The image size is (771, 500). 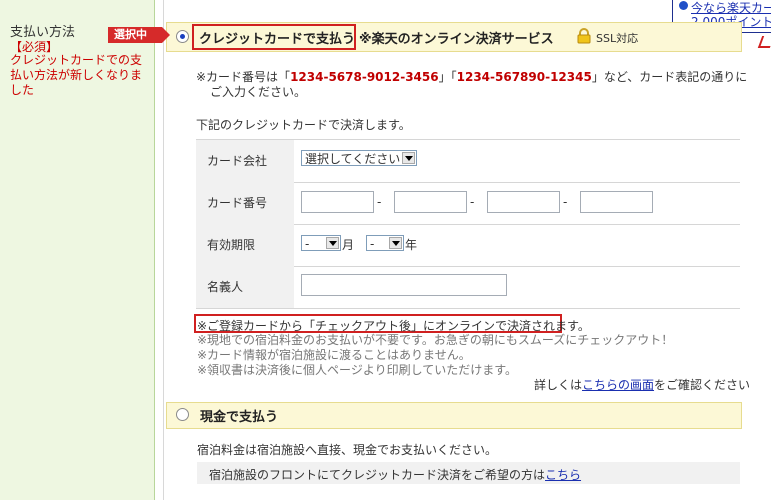 What do you see at coordinates (404, 285) in the screenshot?
I see `card-holder-input` at bounding box center [404, 285].